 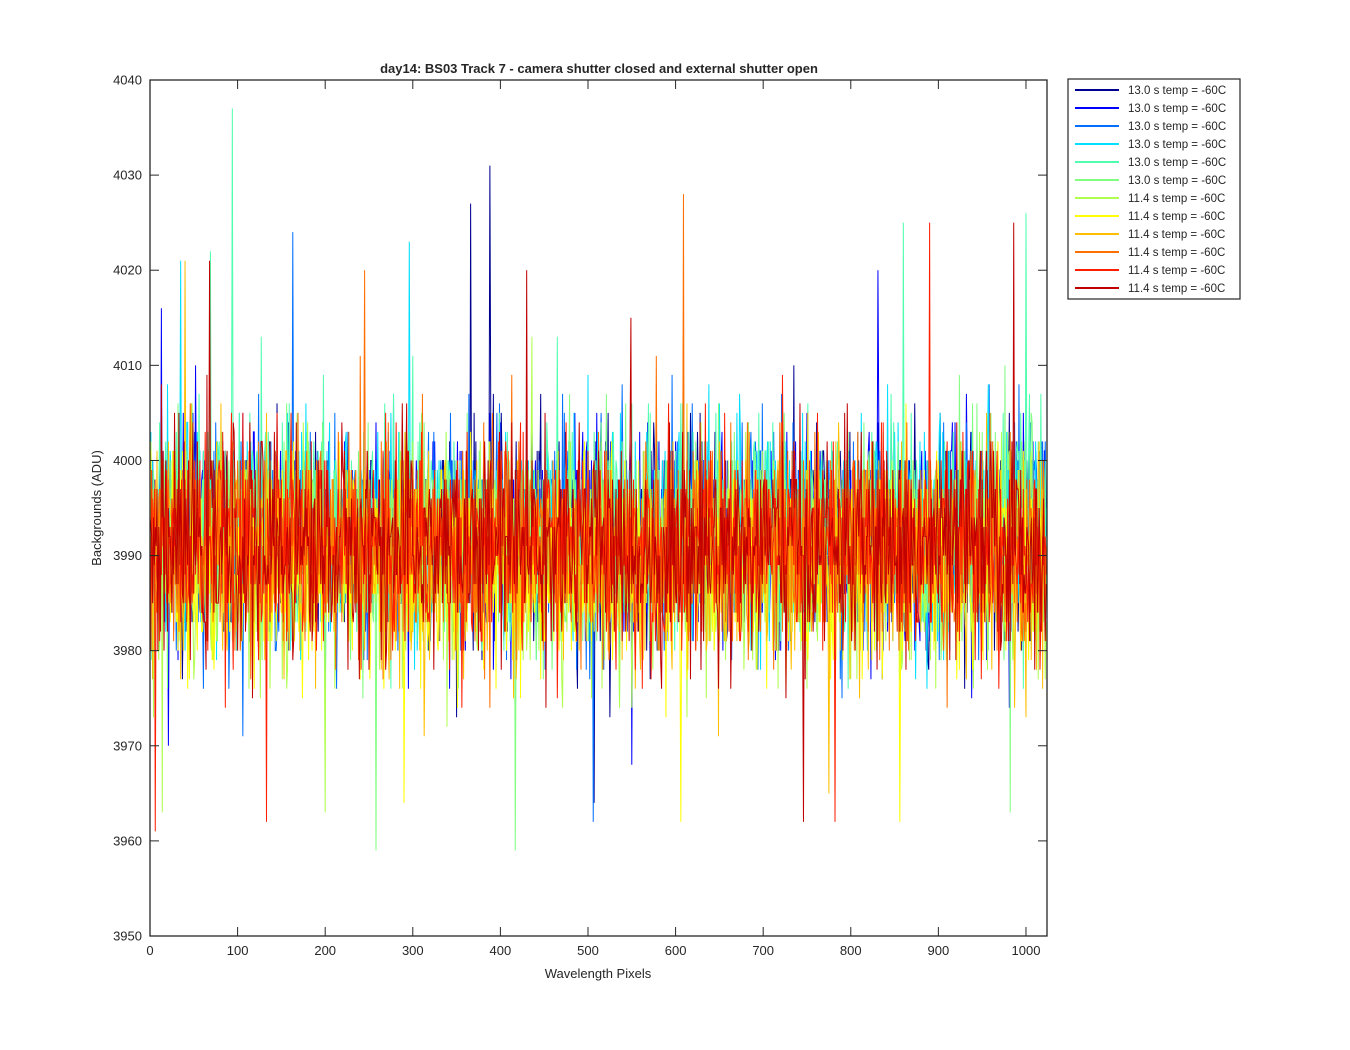 What do you see at coordinates (127, 460) in the screenshot?
I see `y-tick-label: 4000` at bounding box center [127, 460].